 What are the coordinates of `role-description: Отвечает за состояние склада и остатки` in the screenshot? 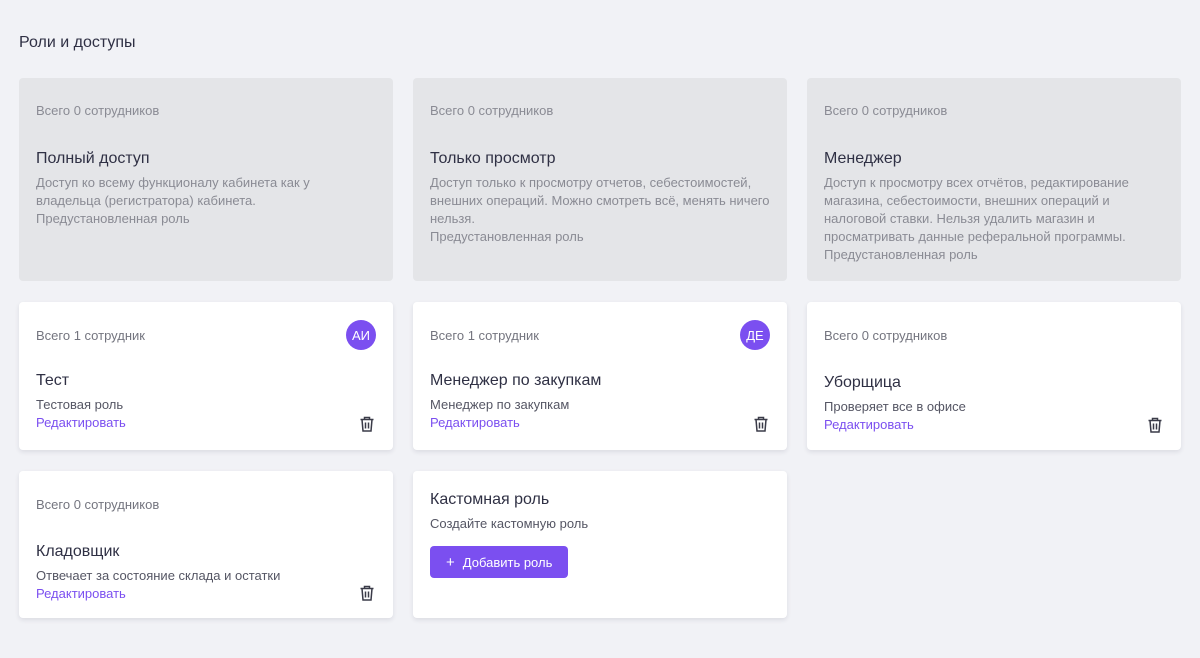 It's located at (158, 575).